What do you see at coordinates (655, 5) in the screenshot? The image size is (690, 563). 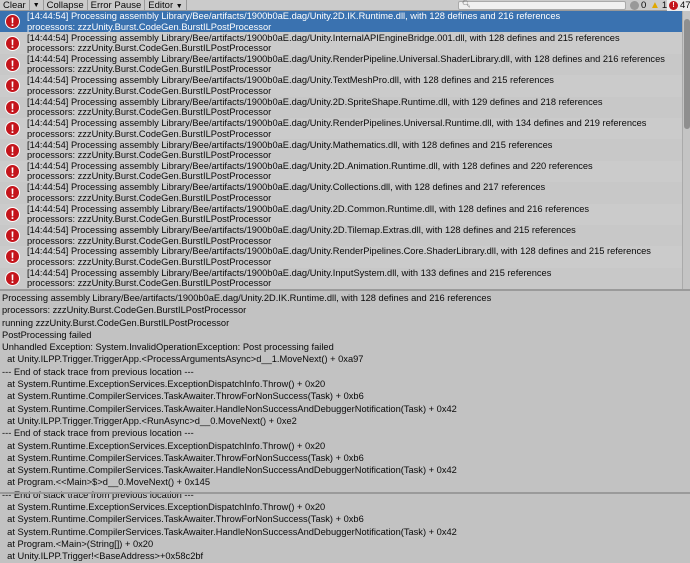 I see `warning-icon: ▲` at bounding box center [655, 5].